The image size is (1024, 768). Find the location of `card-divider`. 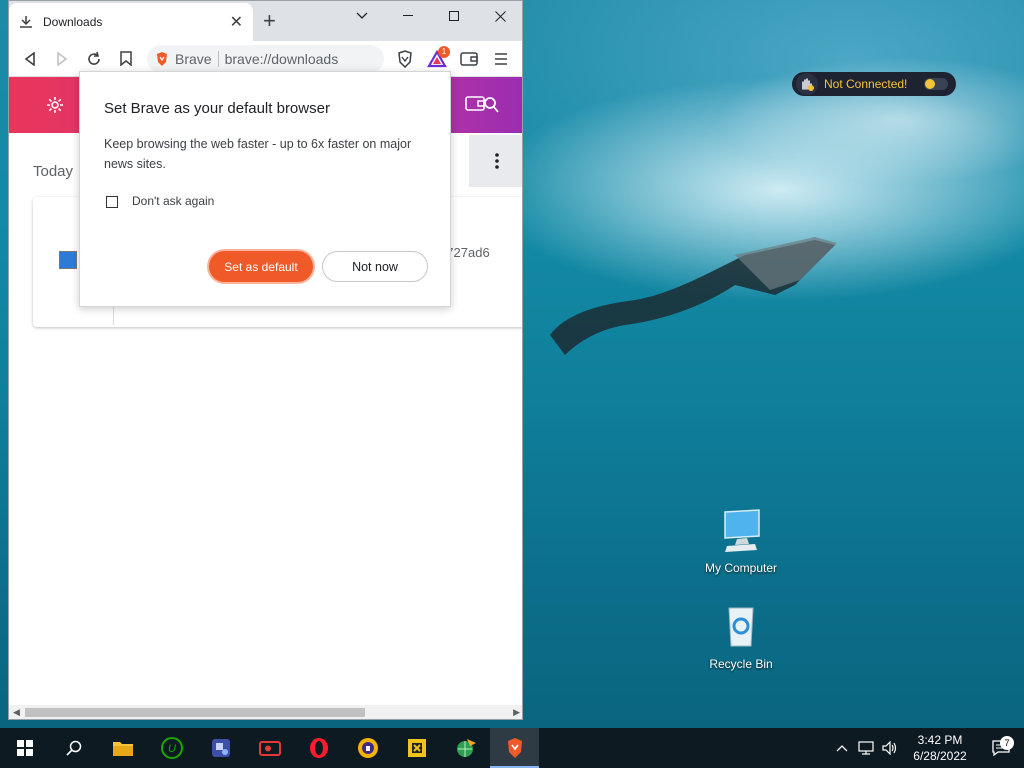

card-divider is located at coordinates (113, 316).